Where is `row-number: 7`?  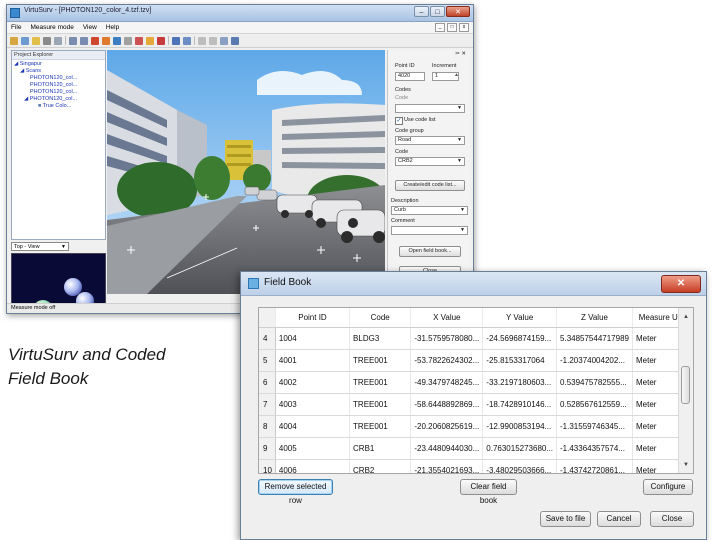
row-number: 7 is located at coordinates (267, 404).